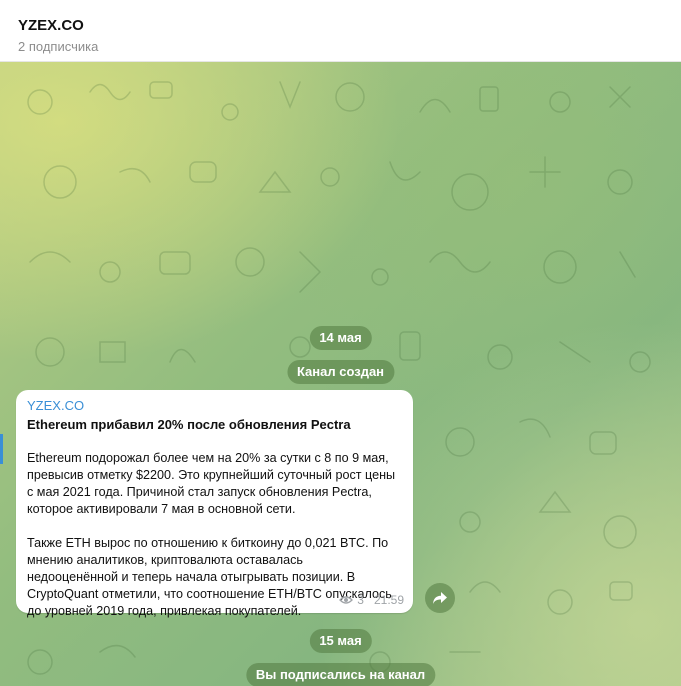  I want to click on service-message-channel-created: Канал создан, so click(340, 372).